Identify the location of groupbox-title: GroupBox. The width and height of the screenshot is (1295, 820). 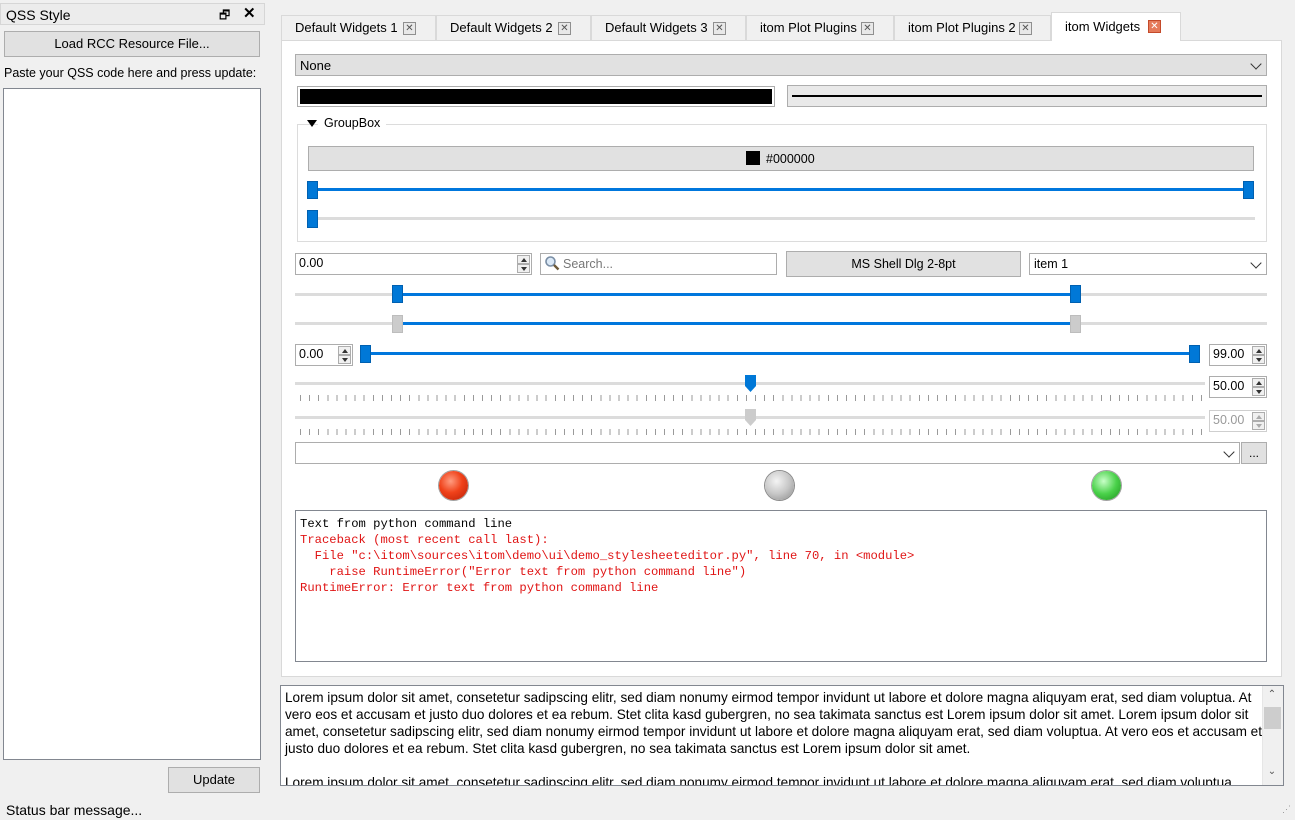
(352, 123).